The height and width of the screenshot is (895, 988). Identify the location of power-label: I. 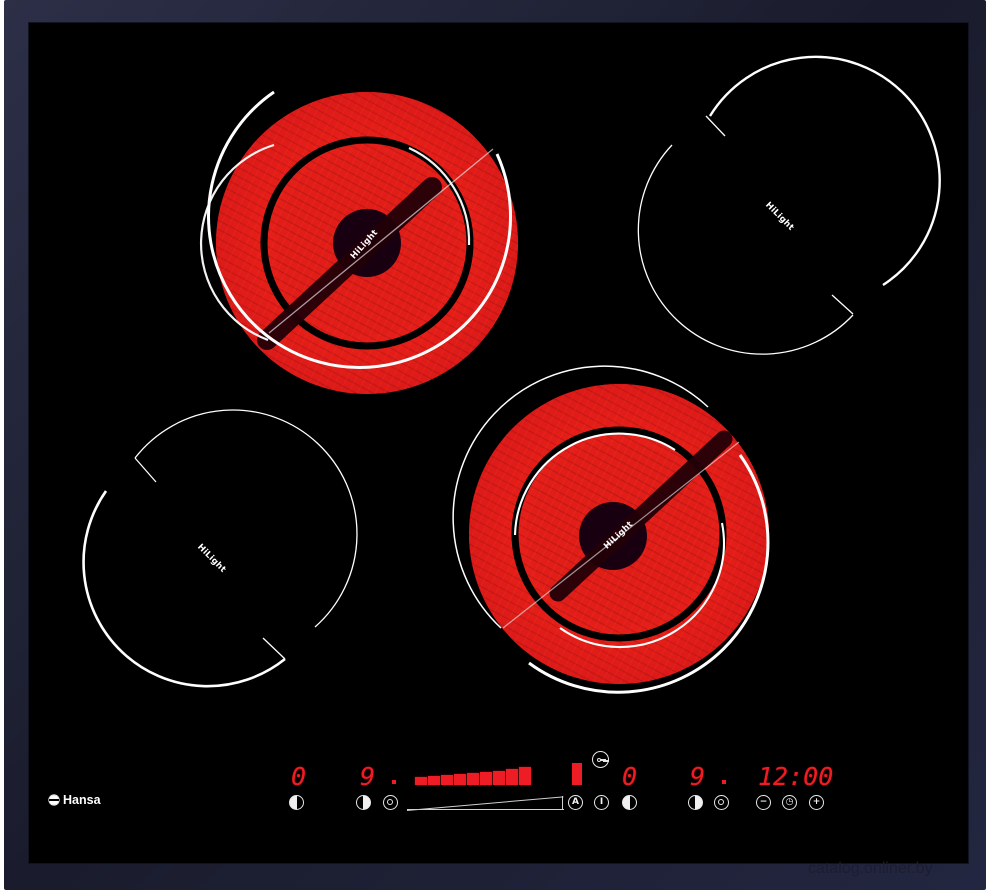
(601, 802).